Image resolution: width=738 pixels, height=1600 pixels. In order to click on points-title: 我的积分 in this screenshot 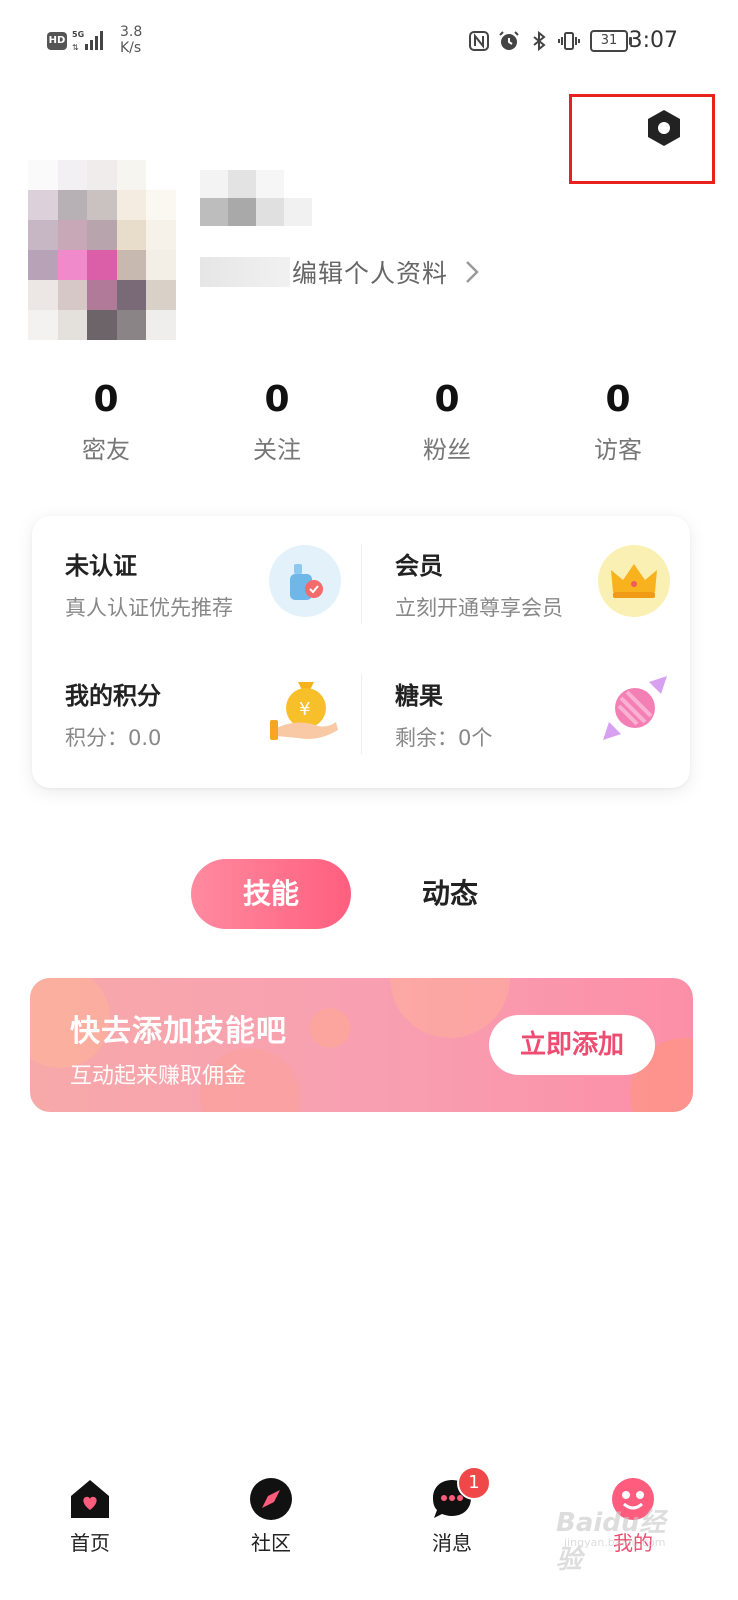, I will do `click(113, 696)`.